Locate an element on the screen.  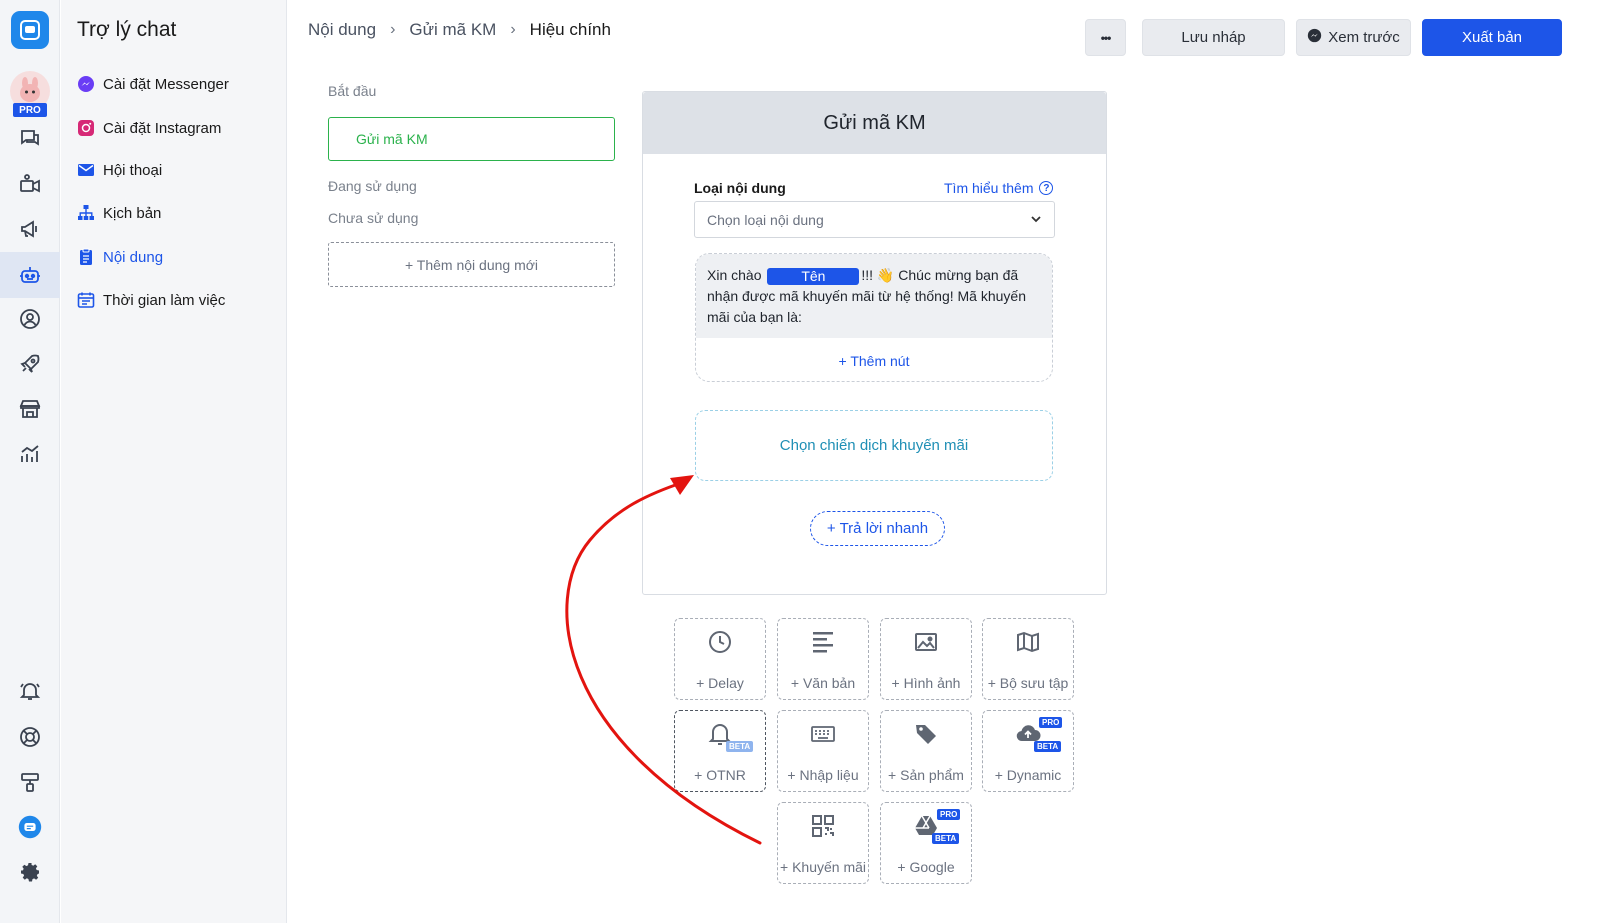
message-prefix: Xin chào is located at coordinates (734, 275).